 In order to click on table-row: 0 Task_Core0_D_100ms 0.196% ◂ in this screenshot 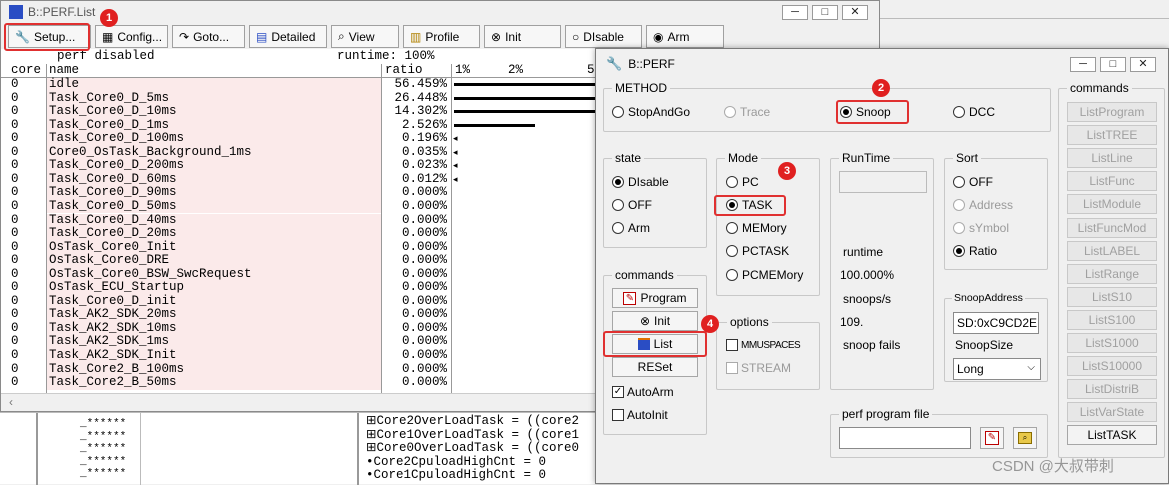, I will do `click(301, 139)`.